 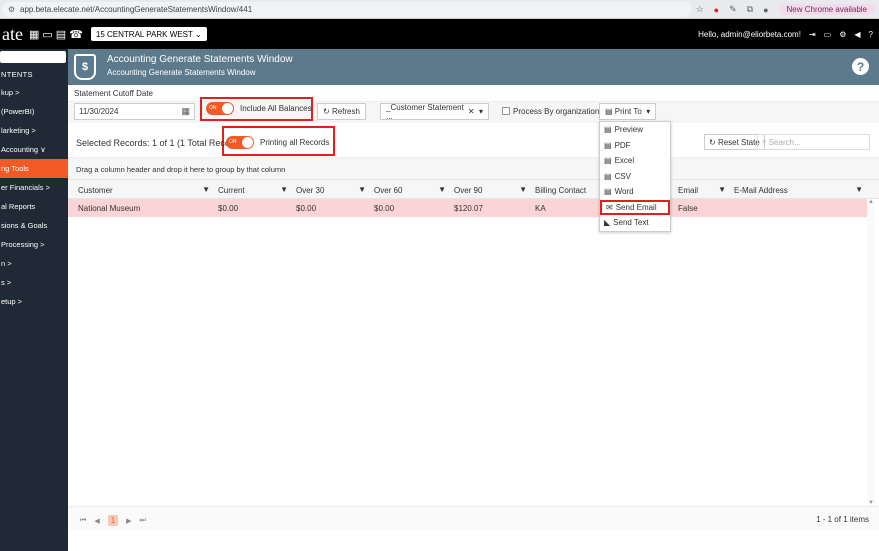 What do you see at coordinates (181, 72) in the screenshot?
I see `page-subtitle: Accounting Generate Statements Window` at bounding box center [181, 72].